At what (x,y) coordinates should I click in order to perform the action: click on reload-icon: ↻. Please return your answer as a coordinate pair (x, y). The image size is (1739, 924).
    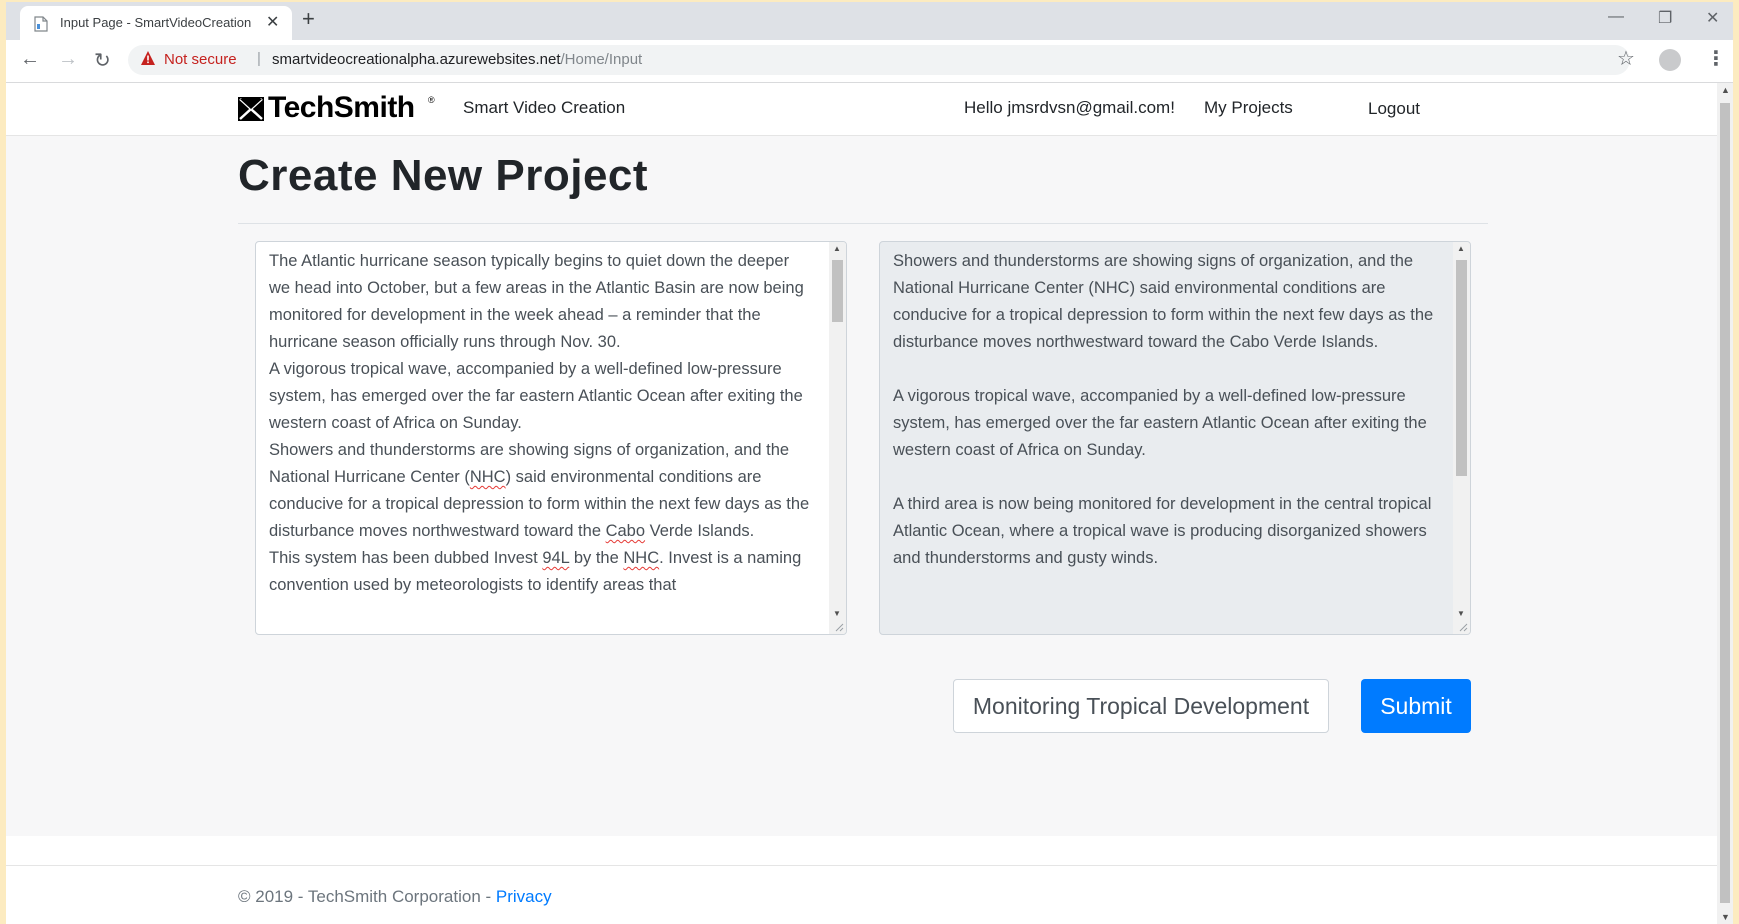
    Looking at the image, I should click on (102, 60).